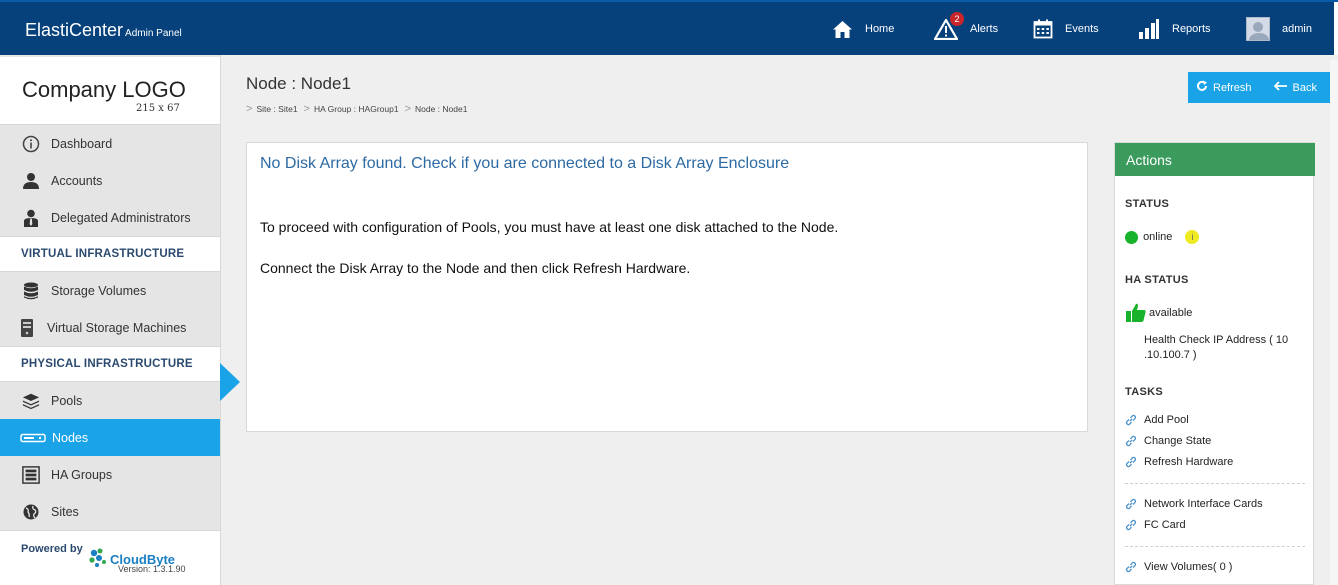 This screenshot has width=1338, height=585. Describe the element at coordinates (842, 29) in the screenshot. I see `home-icon` at that location.